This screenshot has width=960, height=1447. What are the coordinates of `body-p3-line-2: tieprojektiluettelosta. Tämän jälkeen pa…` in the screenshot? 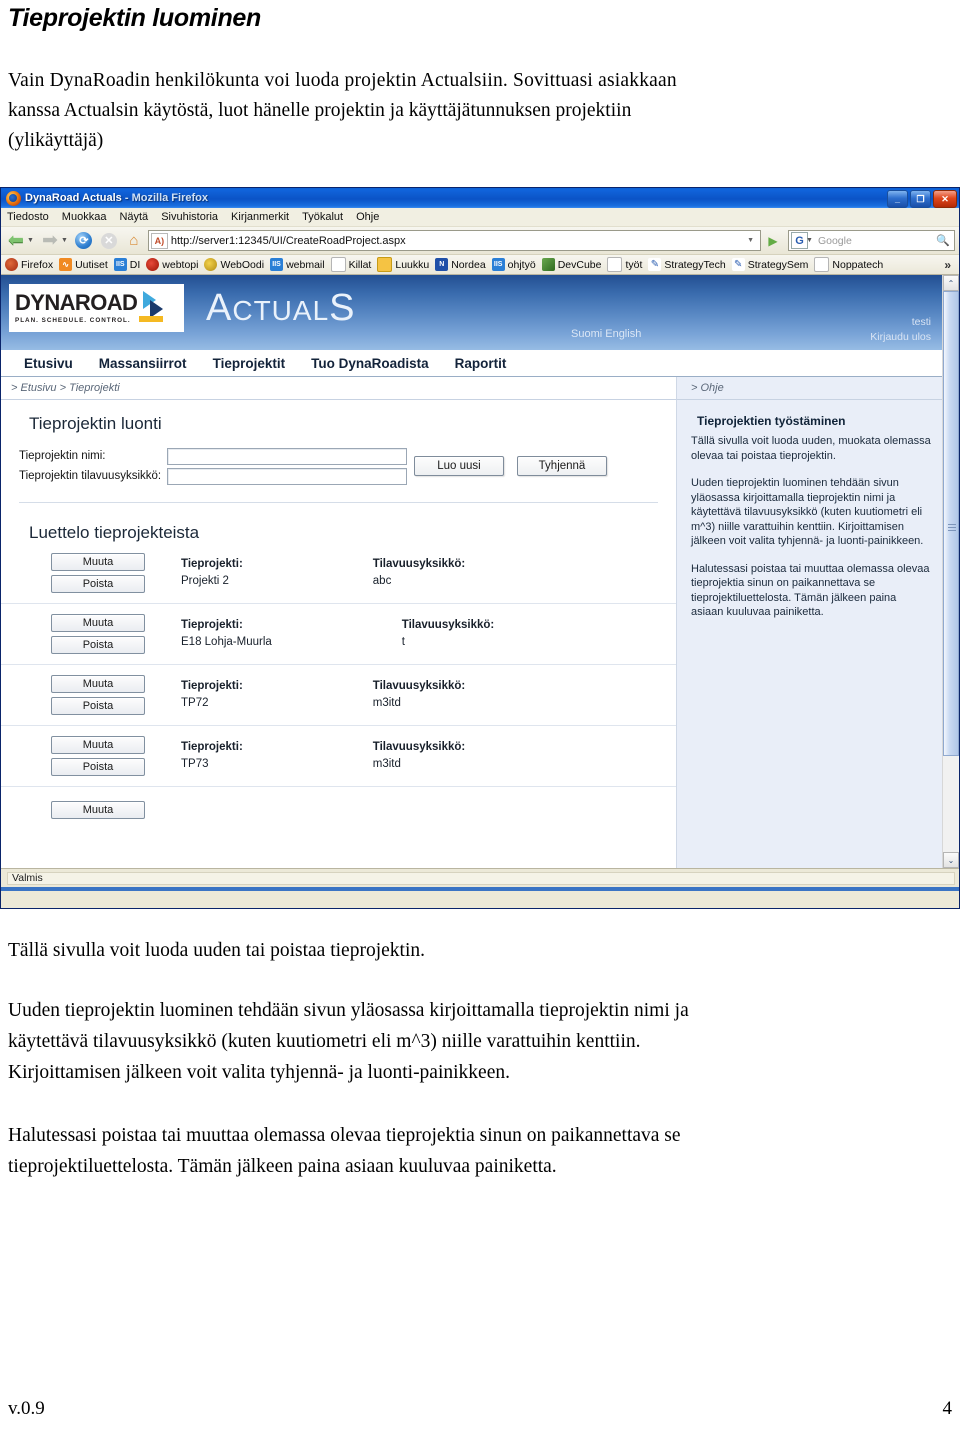 It's located at (282, 1166).